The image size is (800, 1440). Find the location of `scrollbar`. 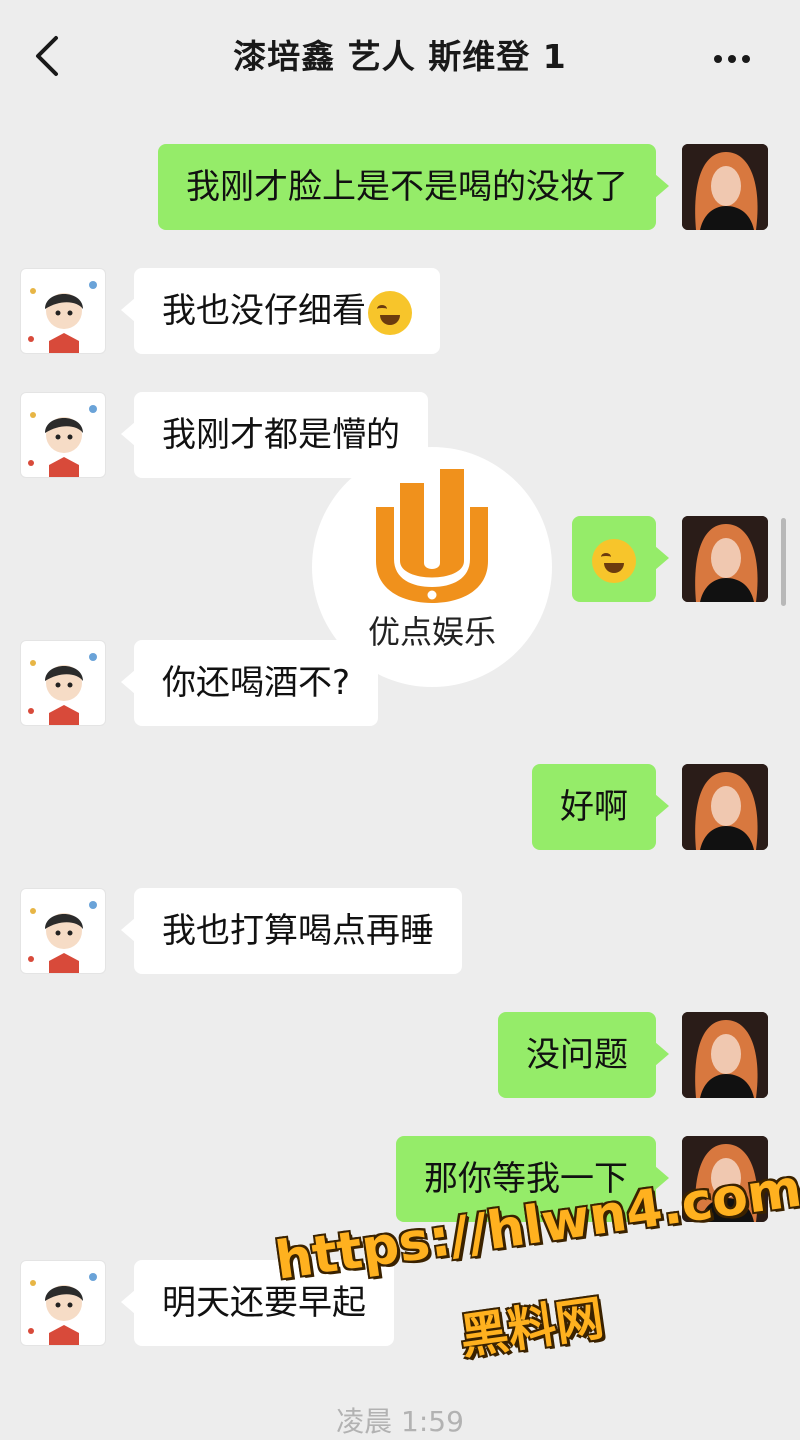

scrollbar is located at coordinates (783, 562).